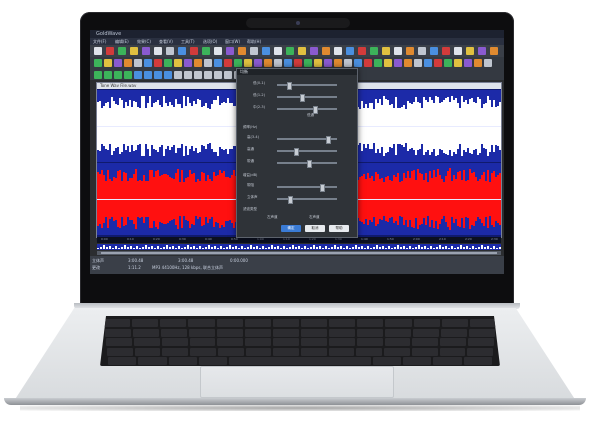  What do you see at coordinates (232, 41) in the screenshot?
I see `menu-window: 窗口(W)` at bounding box center [232, 41].